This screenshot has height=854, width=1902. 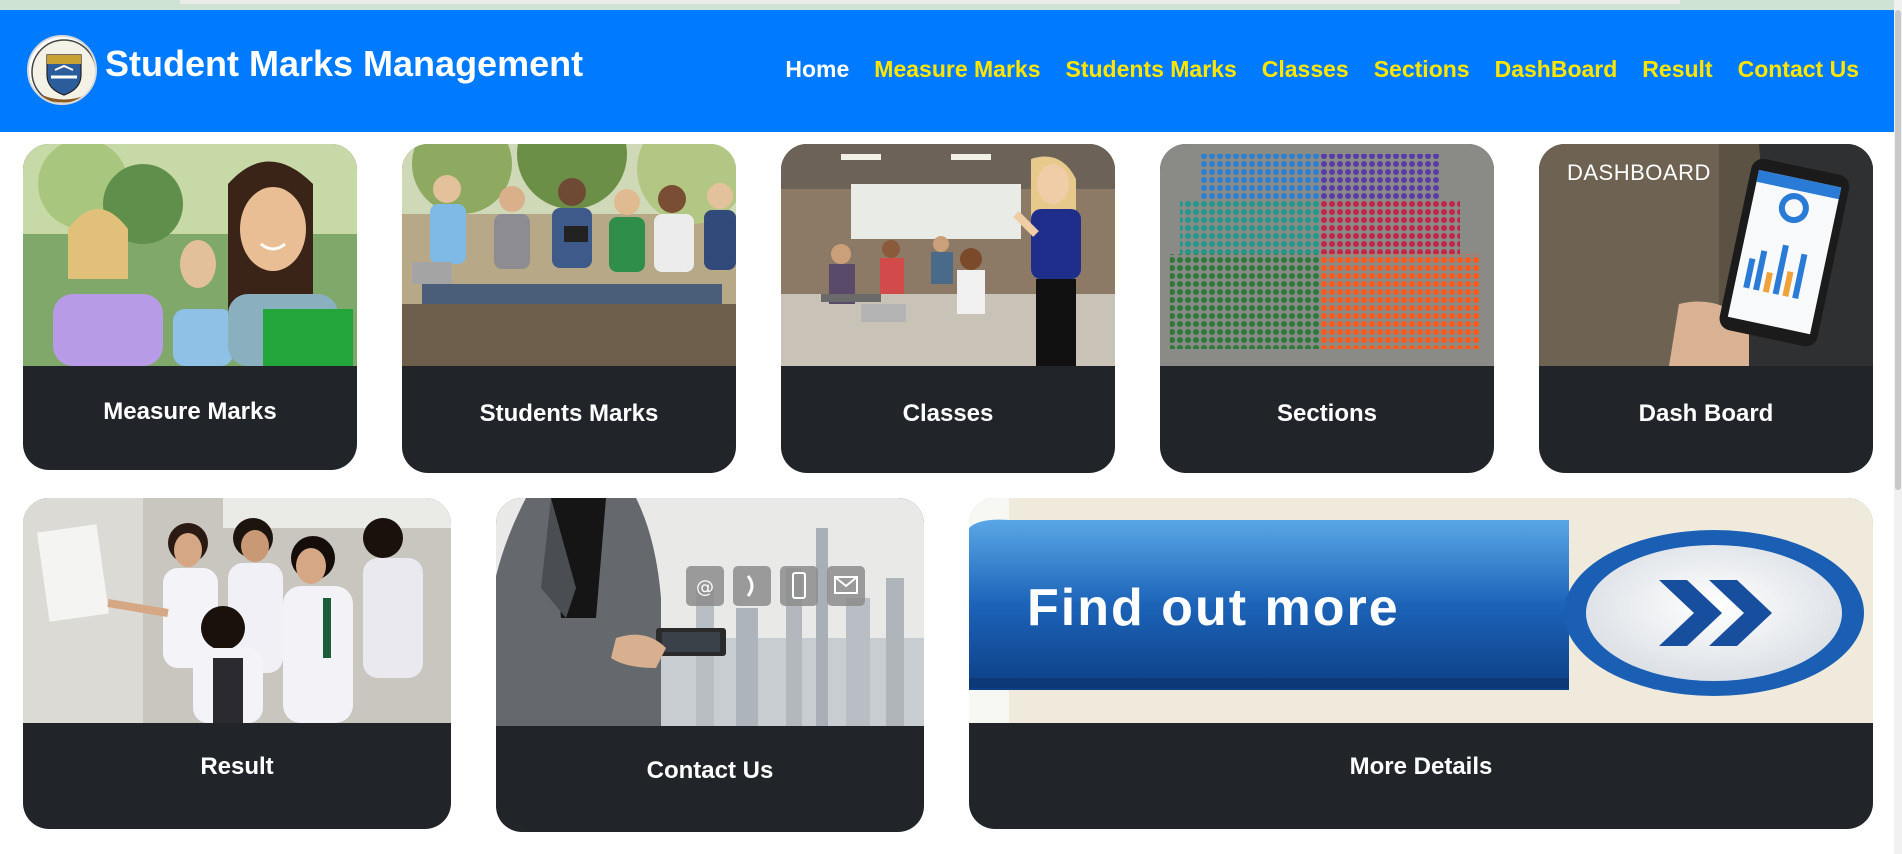 What do you see at coordinates (1305, 69) in the screenshot?
I see `nav-classes: Classes` at bounding box center [1305, 69].